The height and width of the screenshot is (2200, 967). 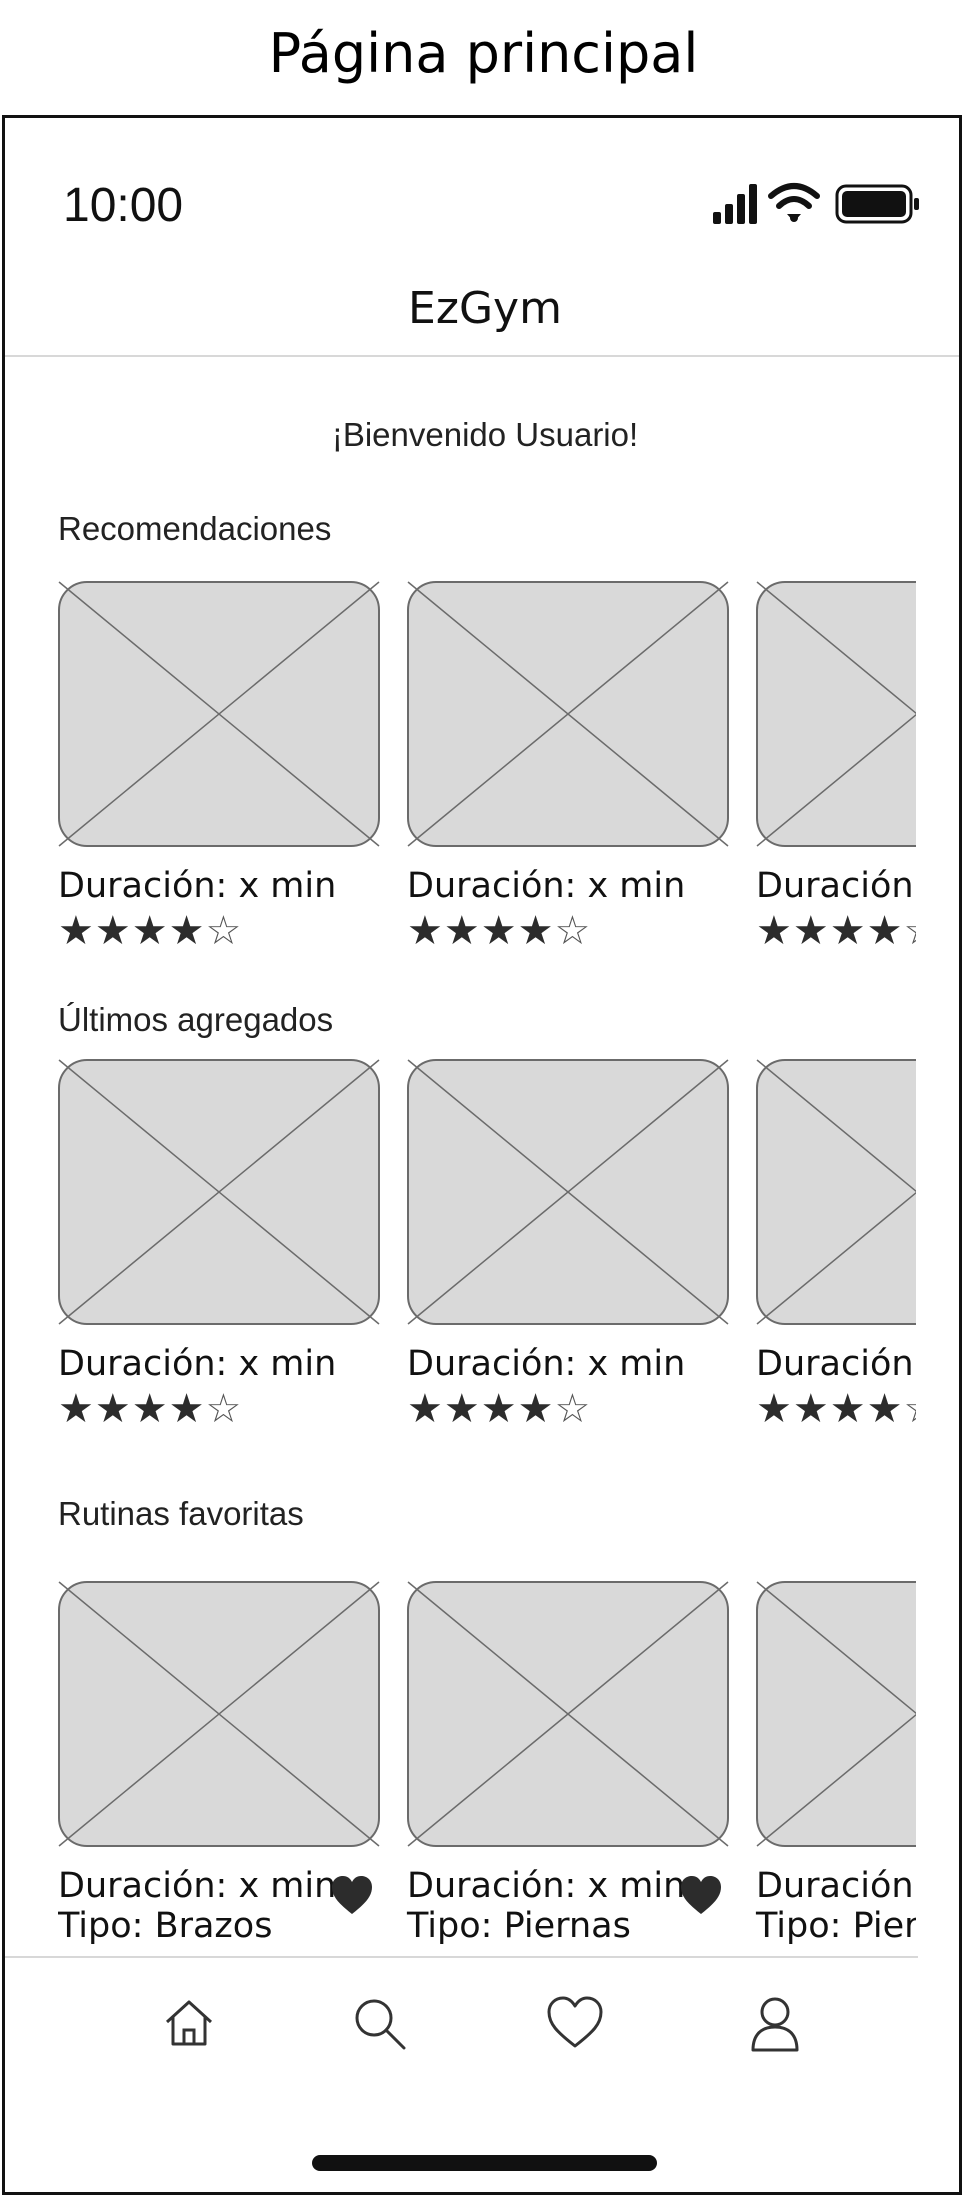 I want to click on app-title: EzGym, so click(x=485, y=308).